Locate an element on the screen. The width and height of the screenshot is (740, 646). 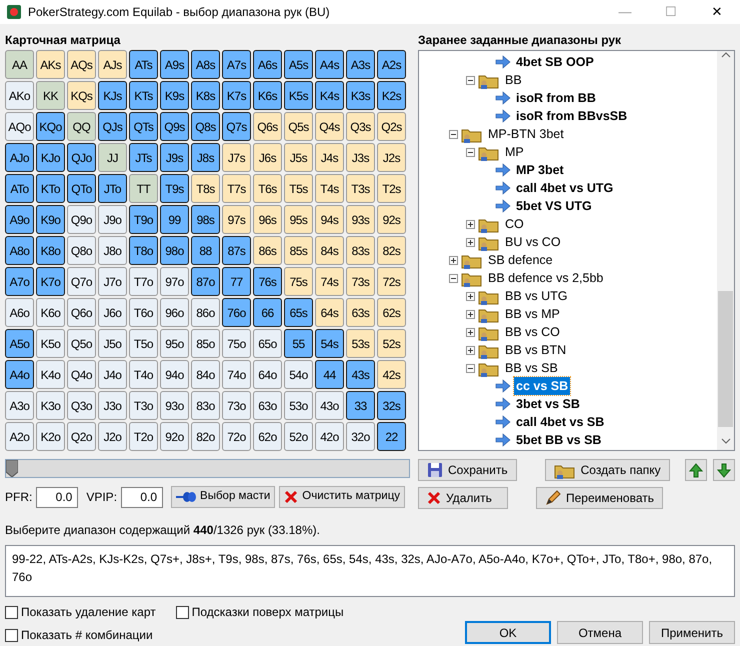
hand-cell: 73o is located at coordinates (236, 405).